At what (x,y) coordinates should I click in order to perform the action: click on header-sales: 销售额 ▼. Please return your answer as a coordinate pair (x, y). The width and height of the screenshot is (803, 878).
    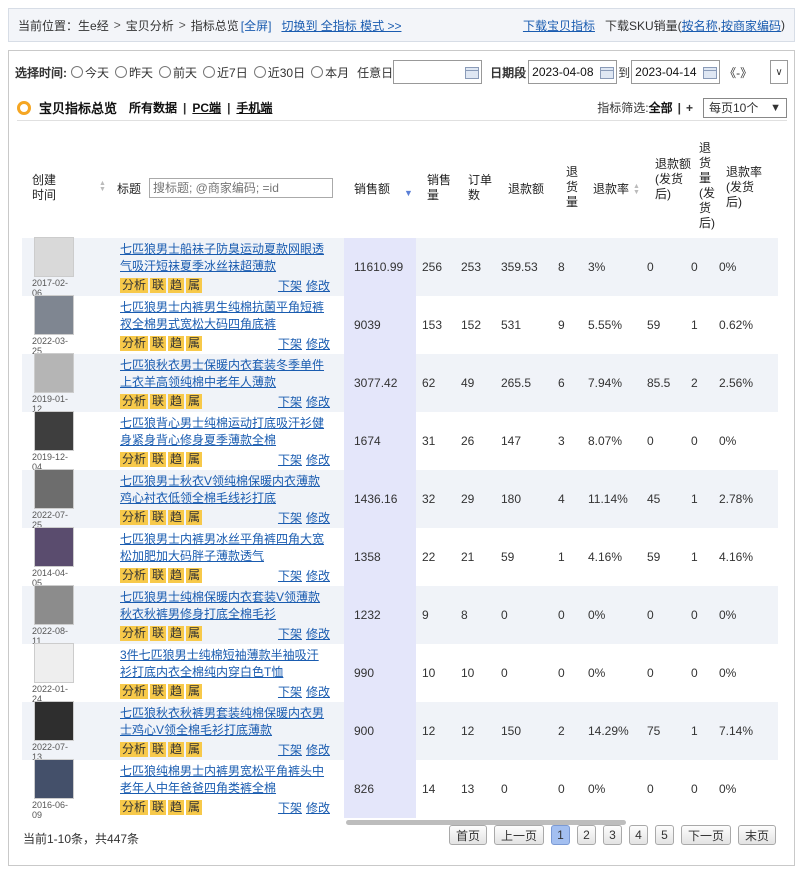
    Looking at the image, I should click on (383, 189).